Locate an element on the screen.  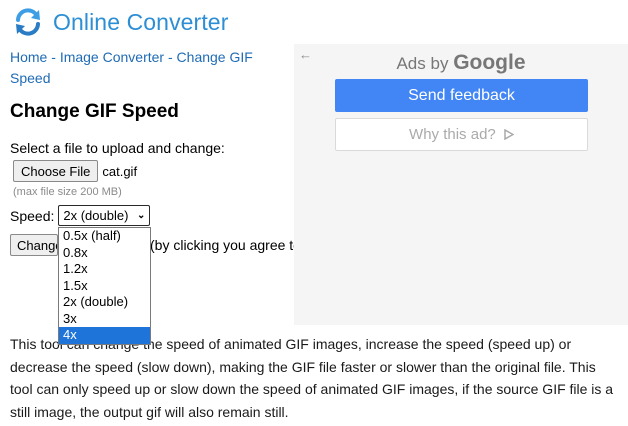
change-button: Change is located at coordinates (34, 245).